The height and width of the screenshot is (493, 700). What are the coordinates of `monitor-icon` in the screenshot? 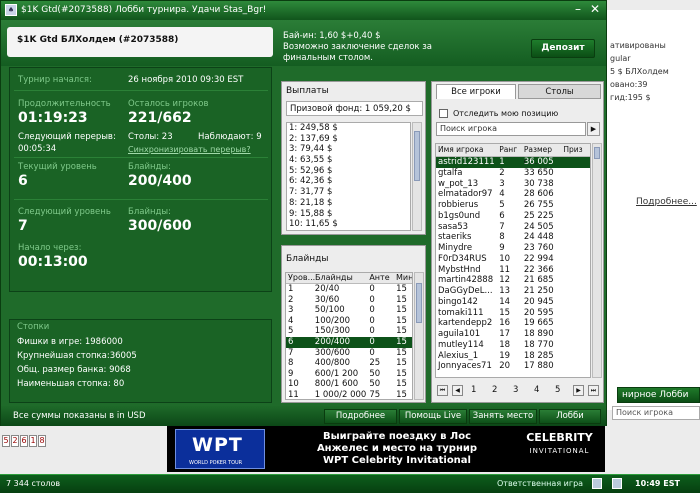 It's located at (617, 483).